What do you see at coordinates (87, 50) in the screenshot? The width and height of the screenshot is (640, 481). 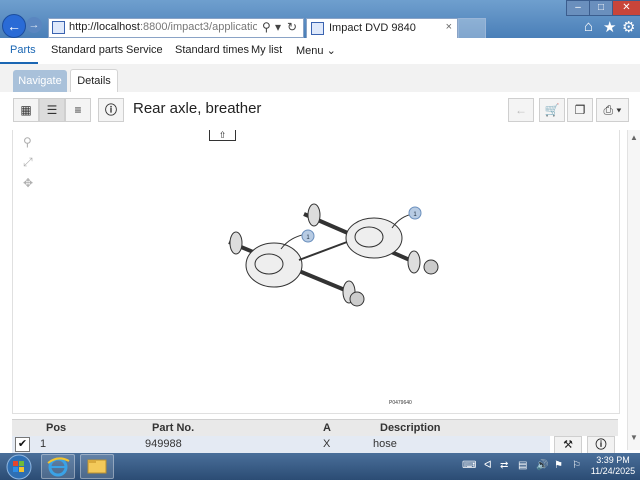 I see `nav-item-standard-parts: Standard parts` at bounding box center [87, 50].